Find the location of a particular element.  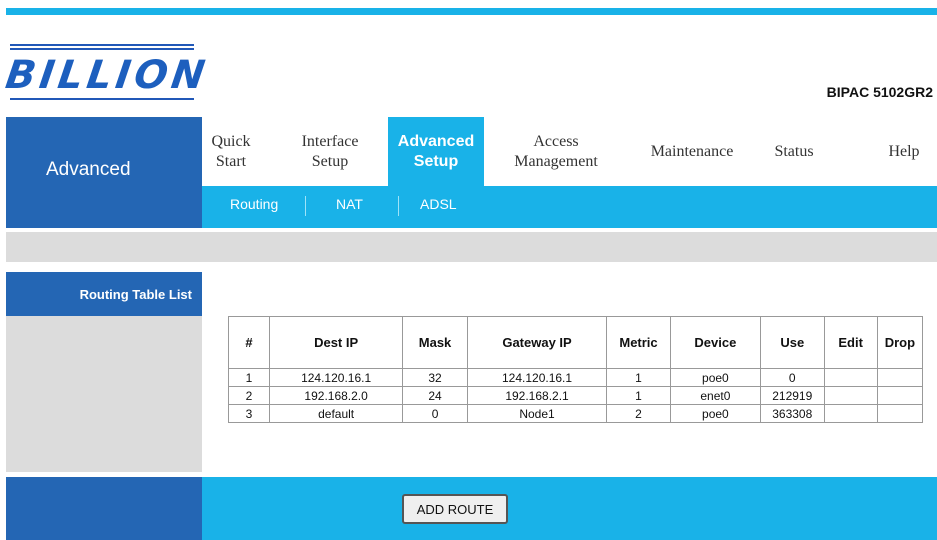

subtab-nat: NAT is located at coordinates (349, 204).